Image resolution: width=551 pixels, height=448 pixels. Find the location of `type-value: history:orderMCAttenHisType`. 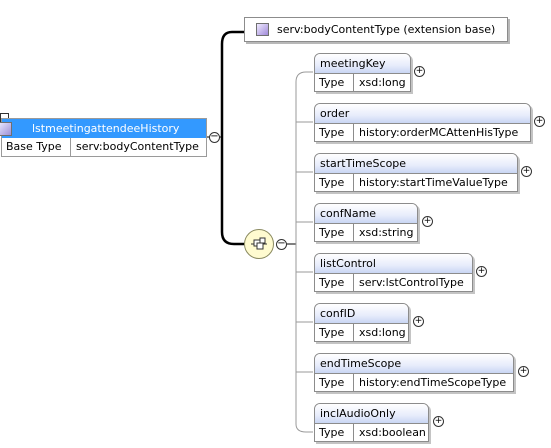

type-value: history:orderMCAttenHisType is located at coordinates (439, 132).